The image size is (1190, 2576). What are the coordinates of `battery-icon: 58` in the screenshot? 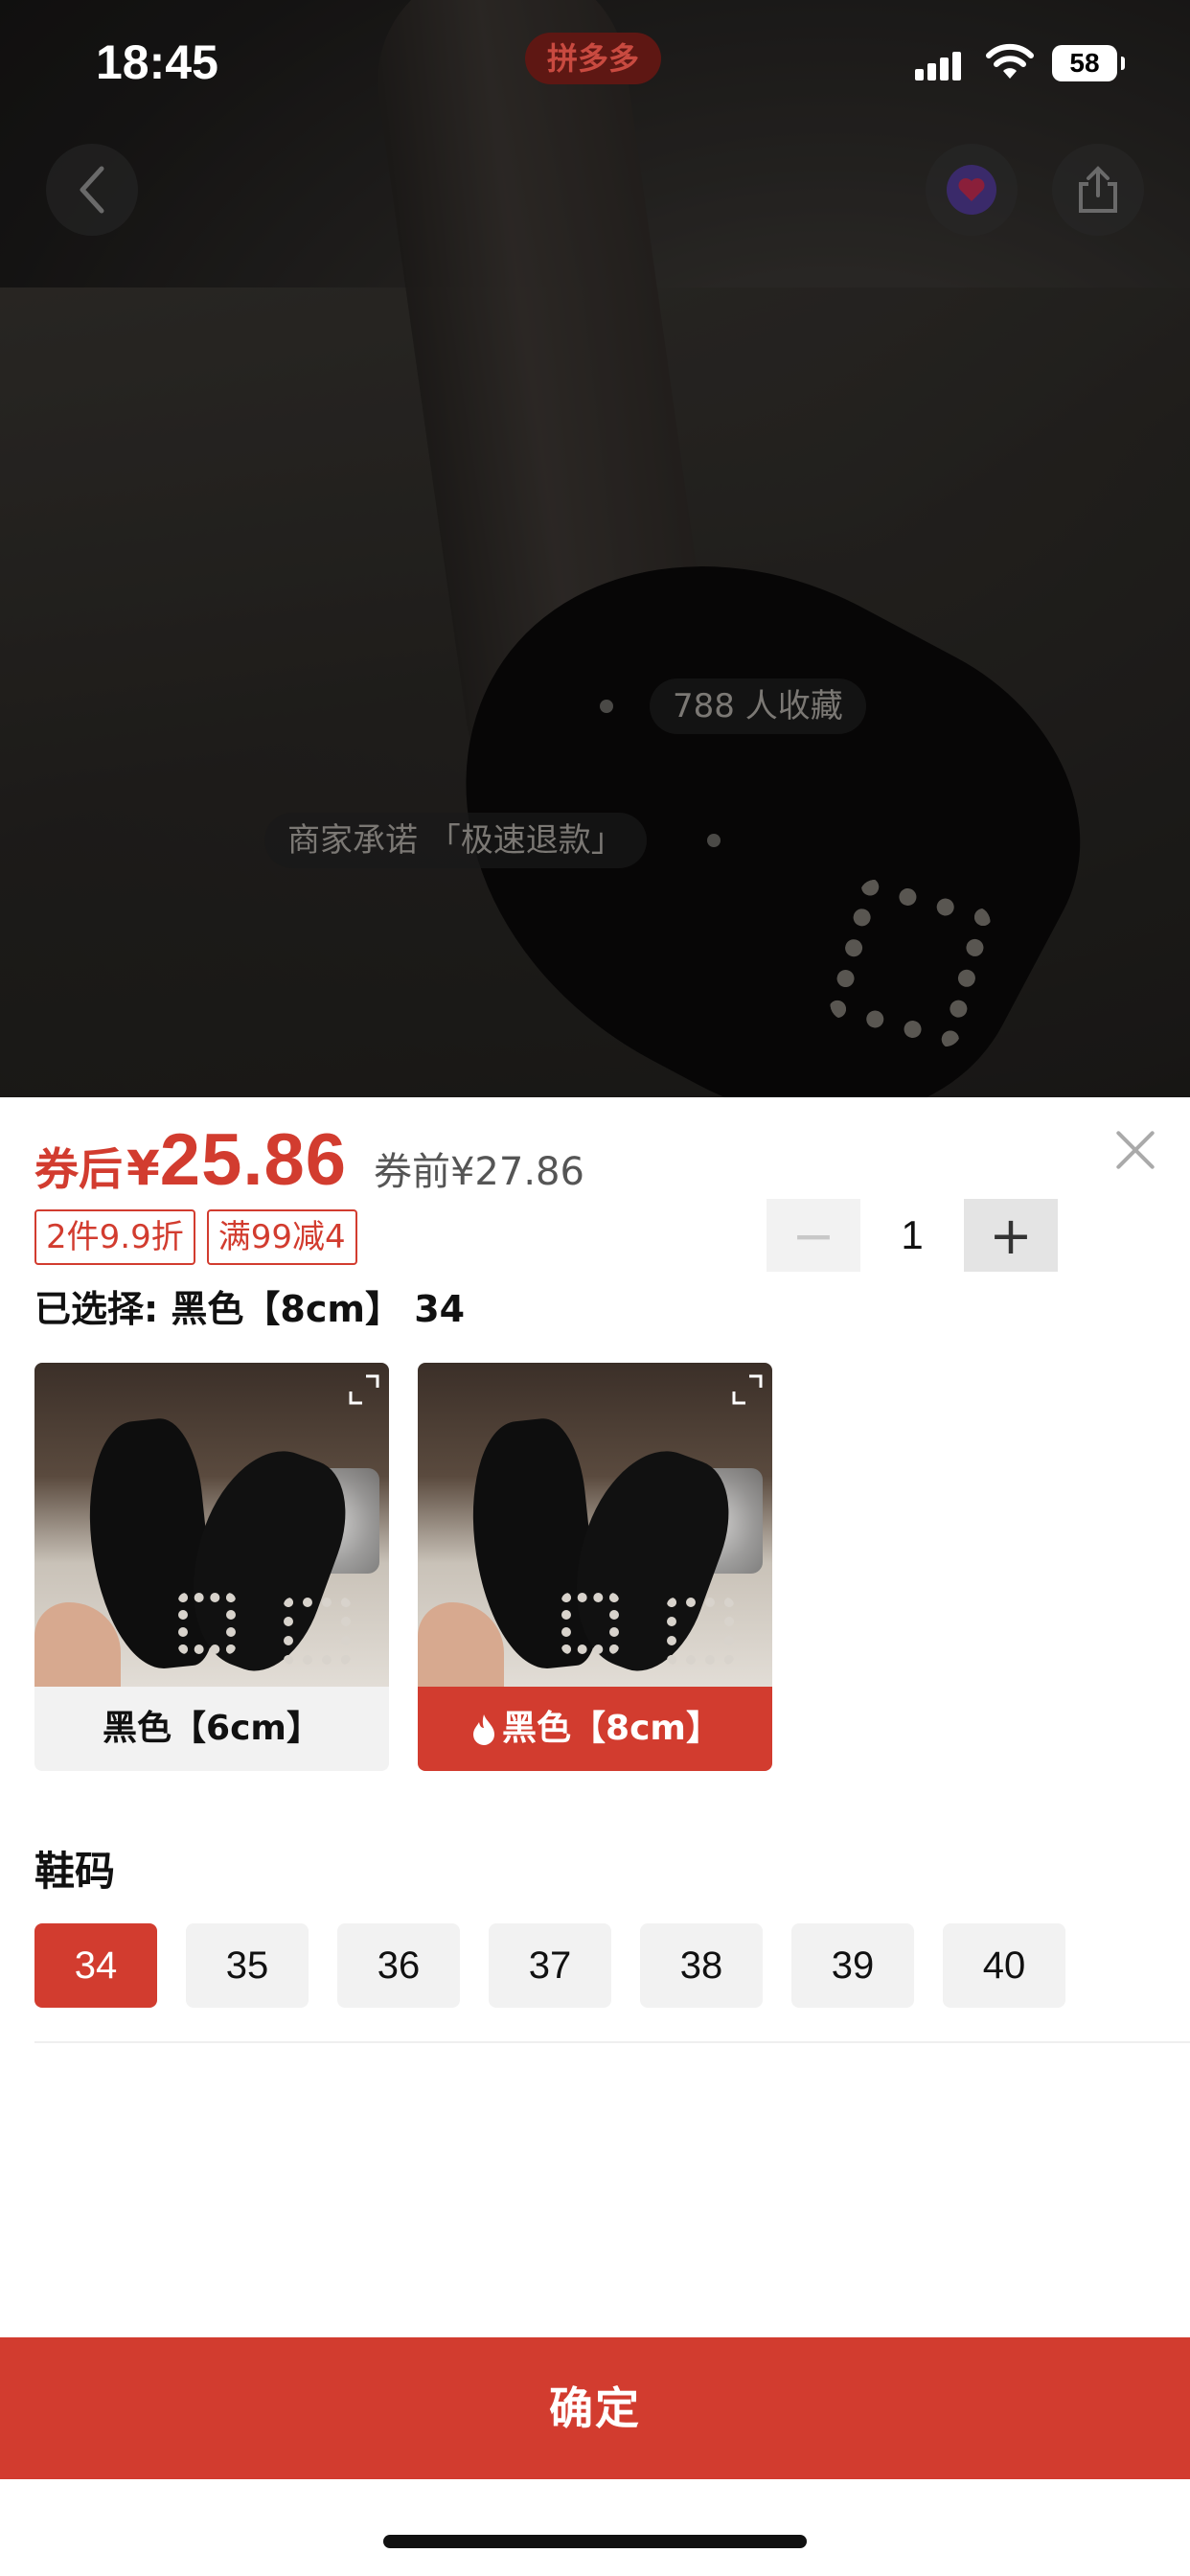 It's located at (1089, 63).